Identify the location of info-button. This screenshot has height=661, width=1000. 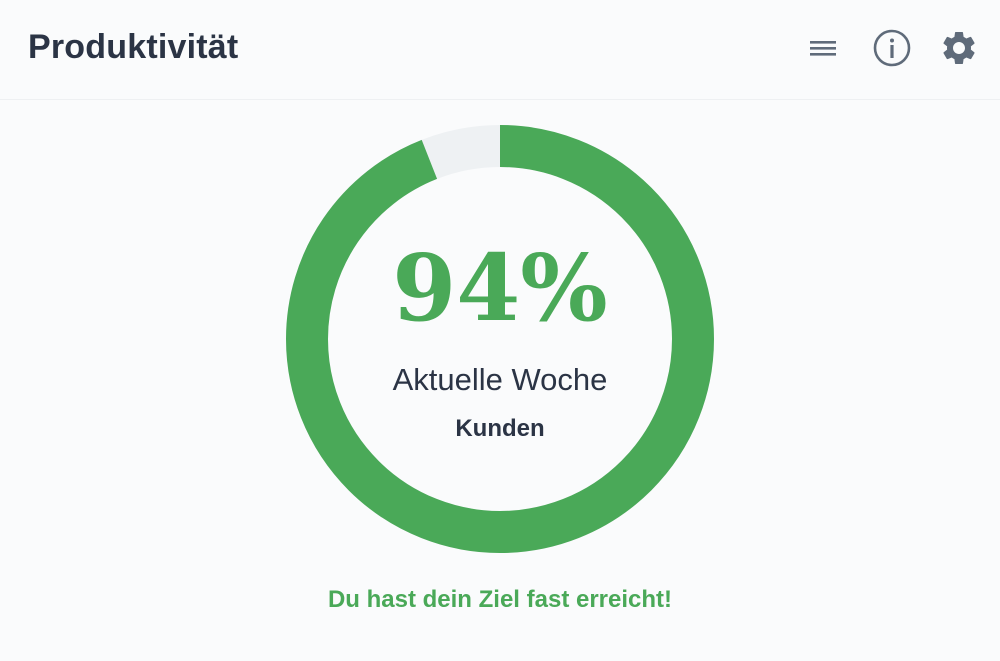
(892, 48).